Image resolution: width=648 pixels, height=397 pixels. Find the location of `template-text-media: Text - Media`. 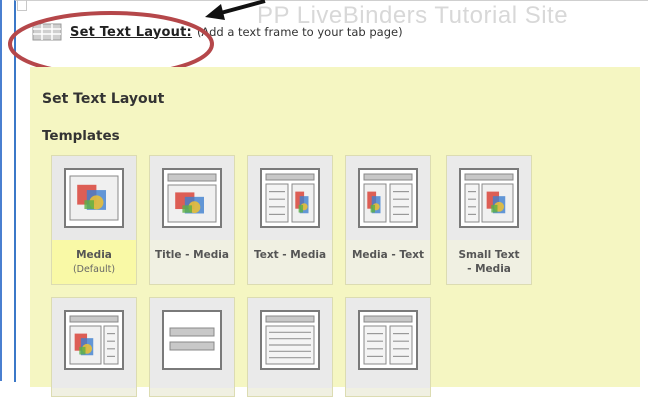

template-text-media: Text - Media is located at coordinates (290, 220).